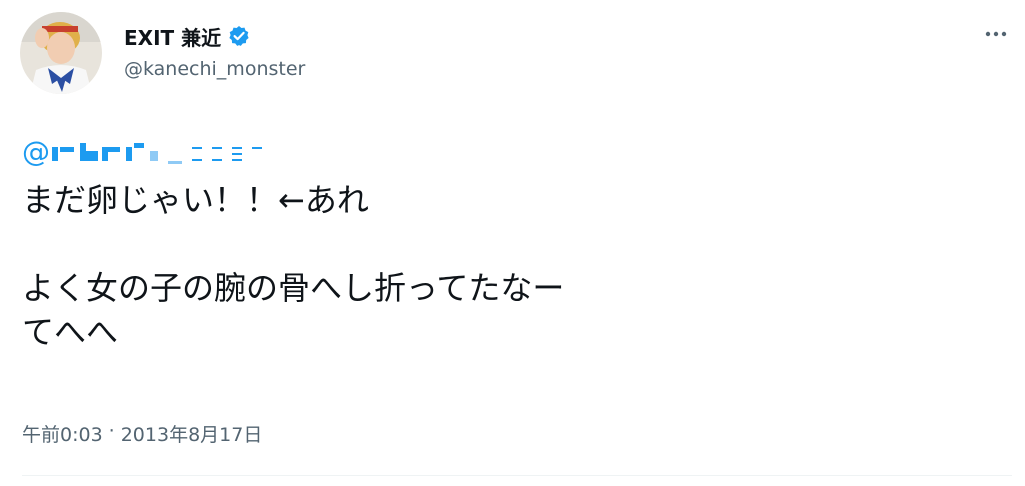 Image resolution: width=1025 pixels, height=486 pixels. I want to click on avatar, so click(61, 53).